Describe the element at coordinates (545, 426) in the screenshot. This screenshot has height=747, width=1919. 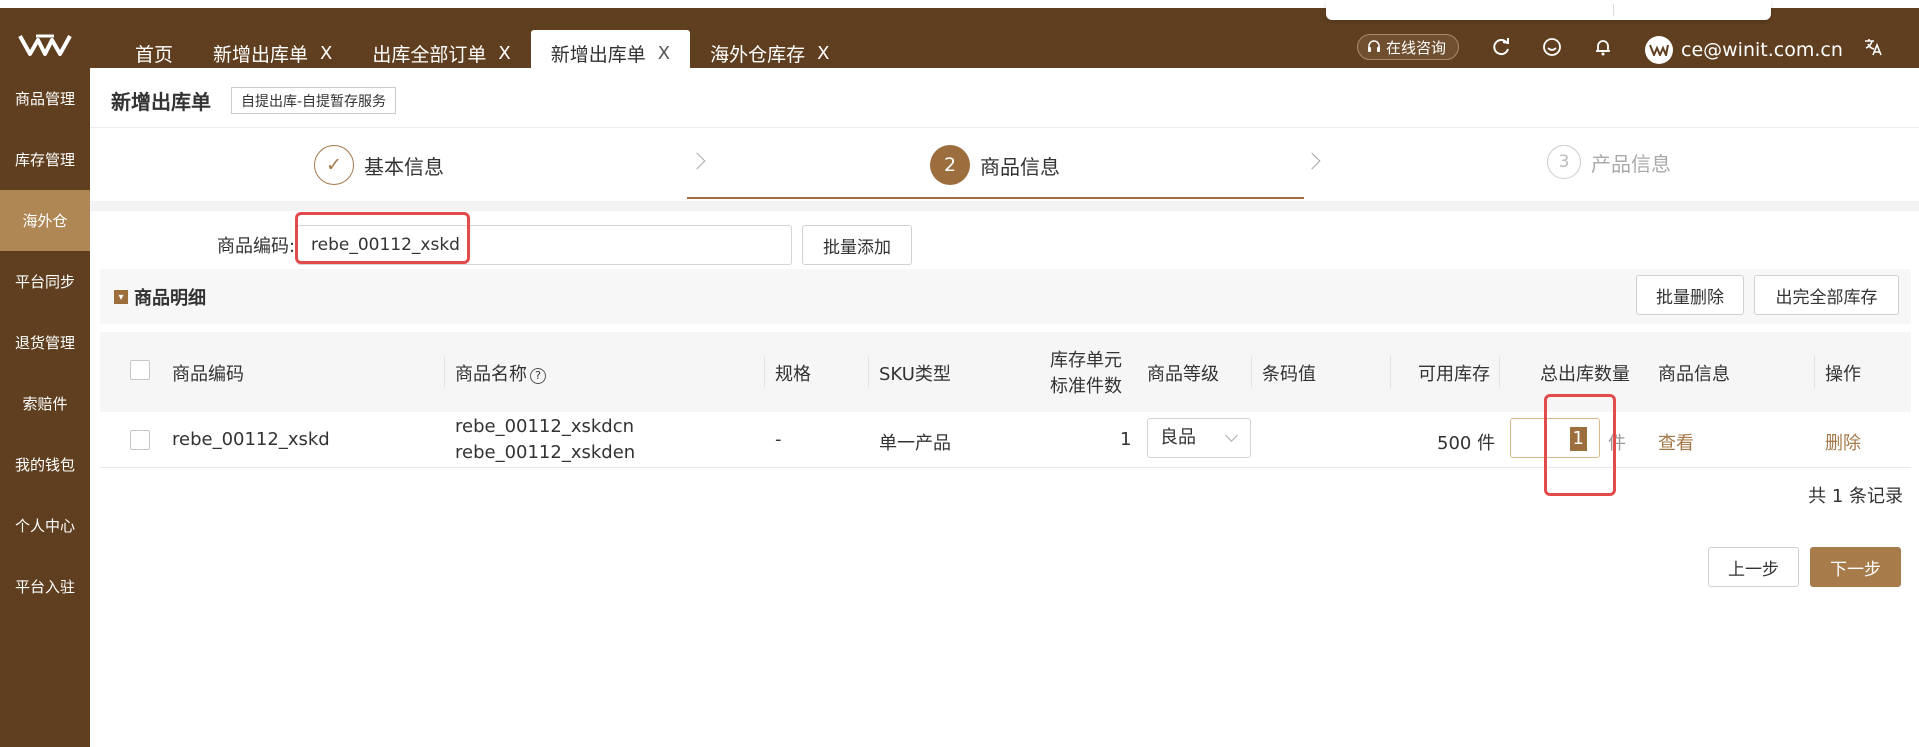
I see `cell-name-cn: rebe_00112_xskdcn` at that location.